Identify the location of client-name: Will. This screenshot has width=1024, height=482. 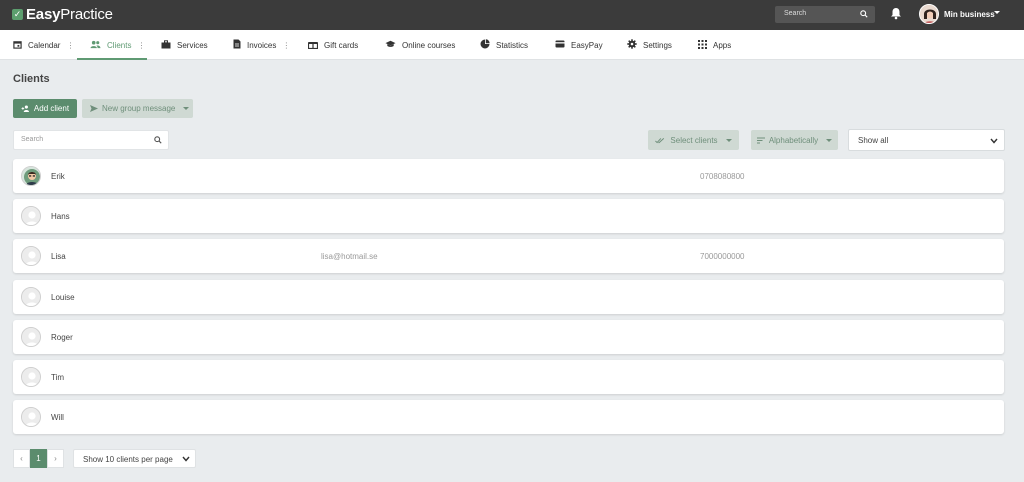
(57, 417).